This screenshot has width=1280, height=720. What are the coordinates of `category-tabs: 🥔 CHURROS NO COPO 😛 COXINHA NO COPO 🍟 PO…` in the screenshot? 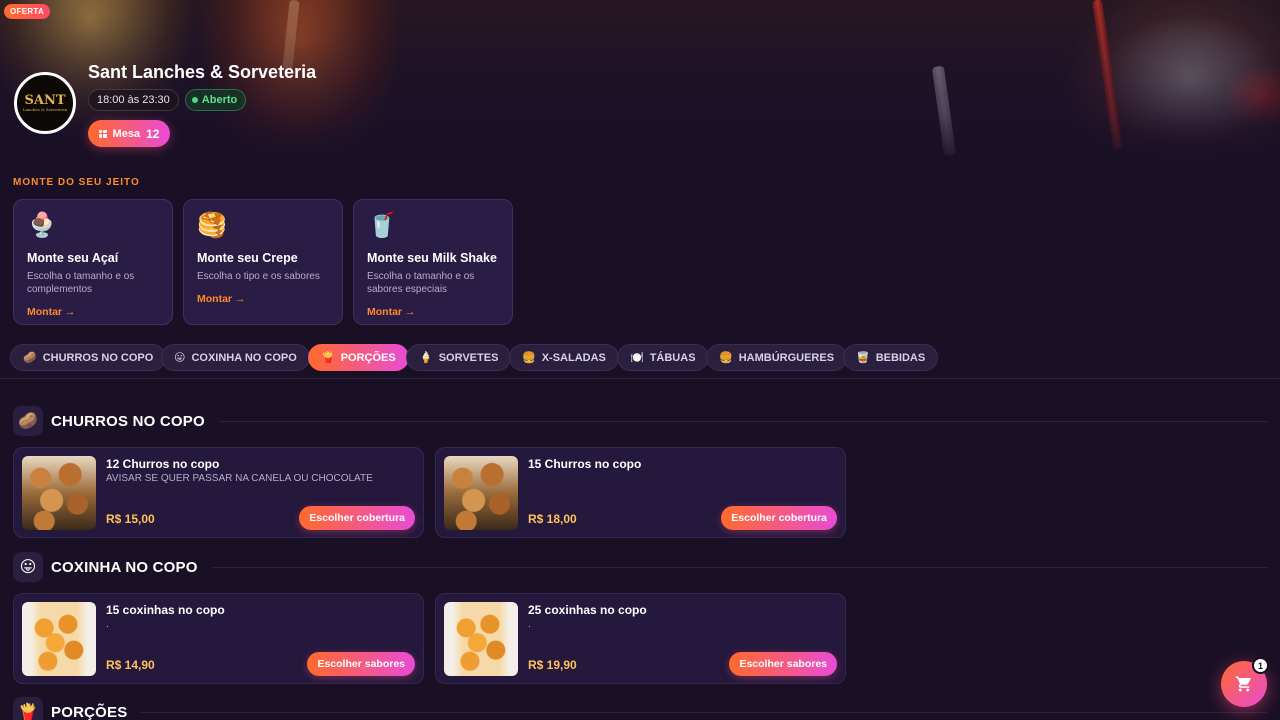 It's located at (640, 360).